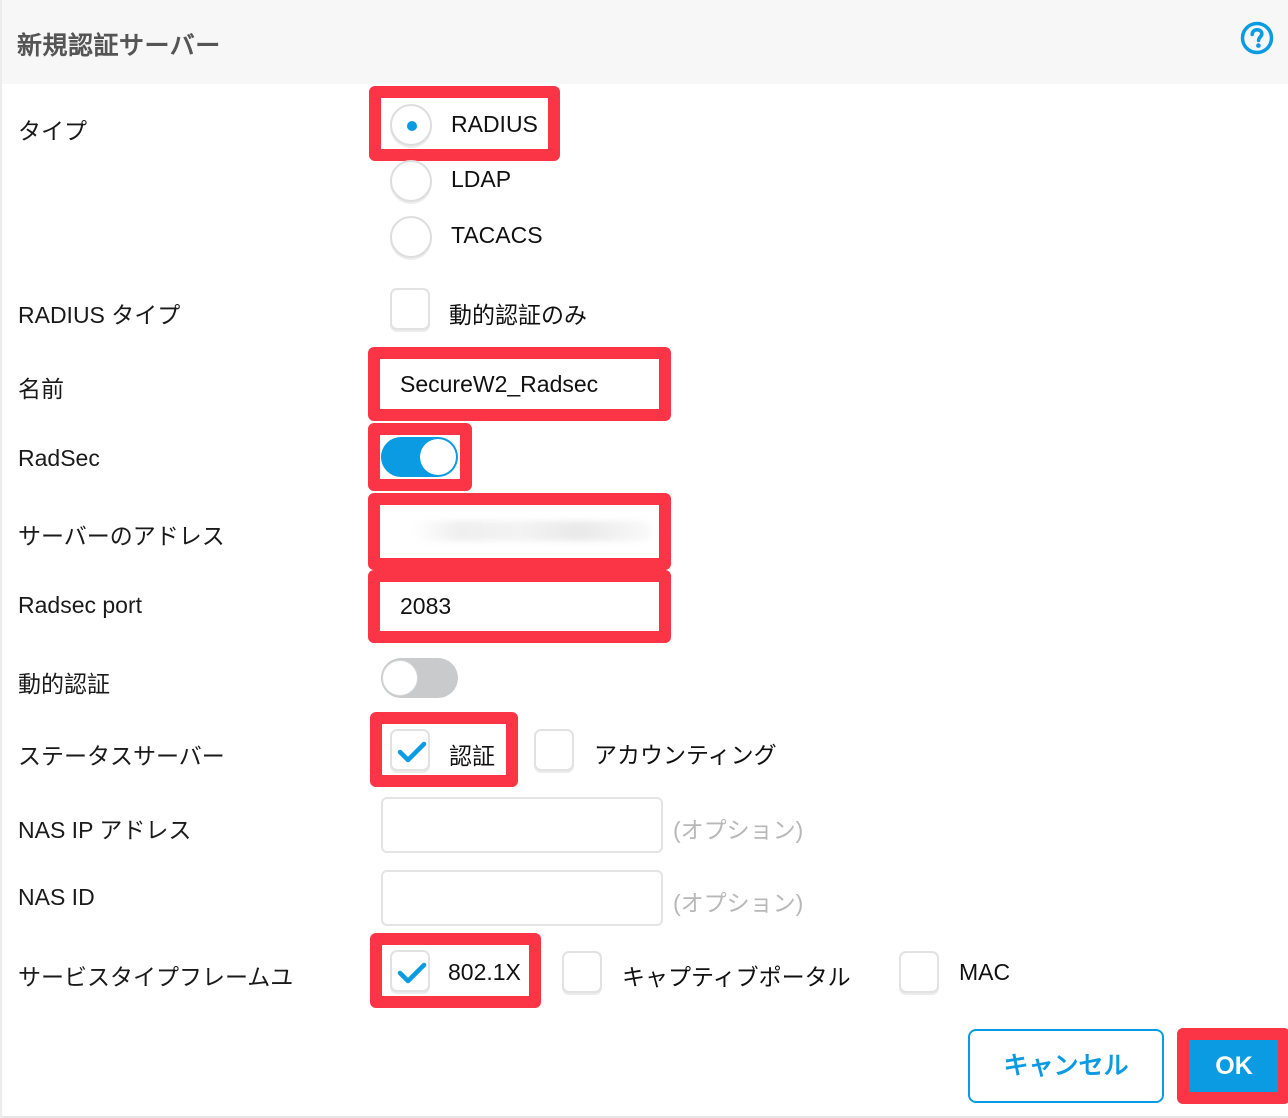 This screenshot has width=1288, height=1118. What do you see at coordinates (738, 830) in the screenshot?
I see `nas-ip-hint: (オプション)` at bounding box center [738, 830].